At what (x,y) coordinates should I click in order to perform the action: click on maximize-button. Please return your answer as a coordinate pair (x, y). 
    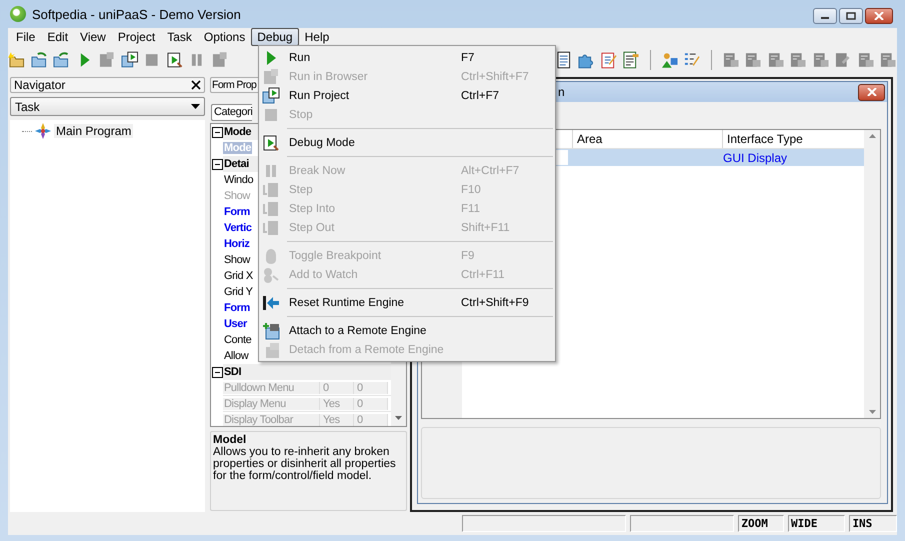
    Looking at the image, I should click on (851, 16).